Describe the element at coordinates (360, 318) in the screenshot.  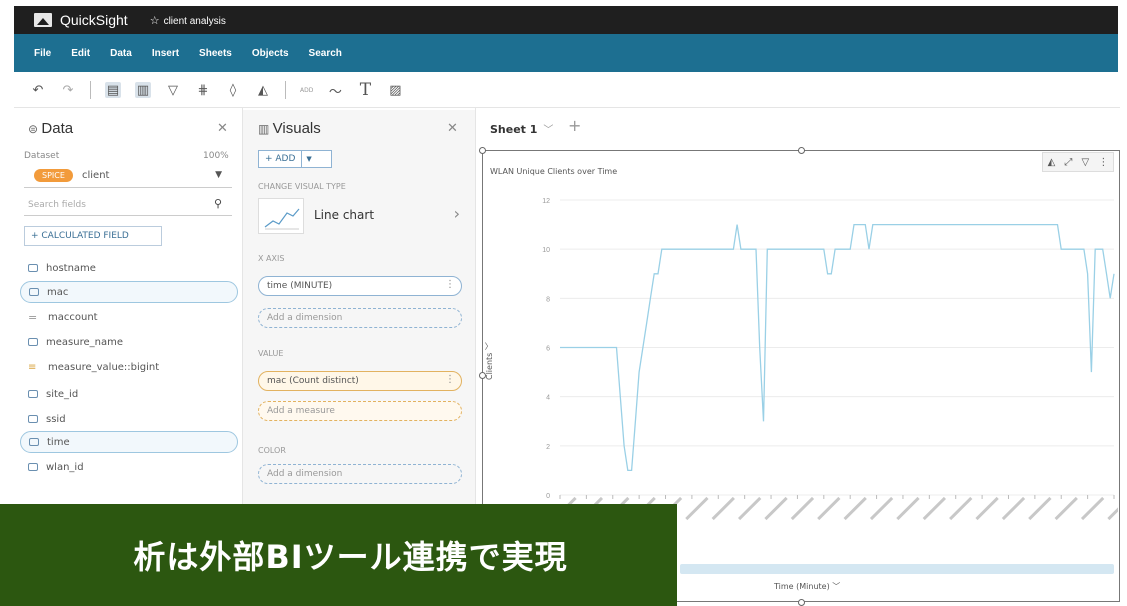
I see `x-axis-add-dimension: Add a dimension` at that location.